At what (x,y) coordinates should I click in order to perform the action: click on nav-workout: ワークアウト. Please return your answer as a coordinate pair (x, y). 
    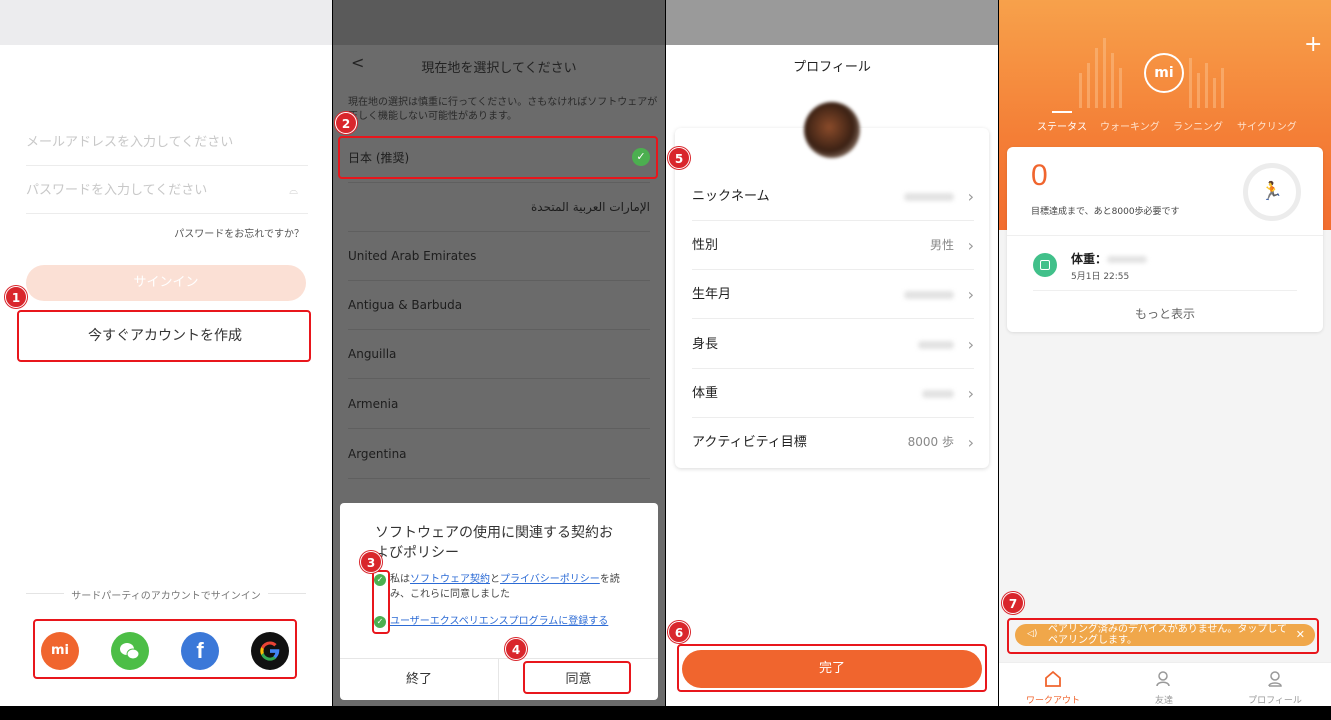
    Looking at the image, I should click on (1053, 699).